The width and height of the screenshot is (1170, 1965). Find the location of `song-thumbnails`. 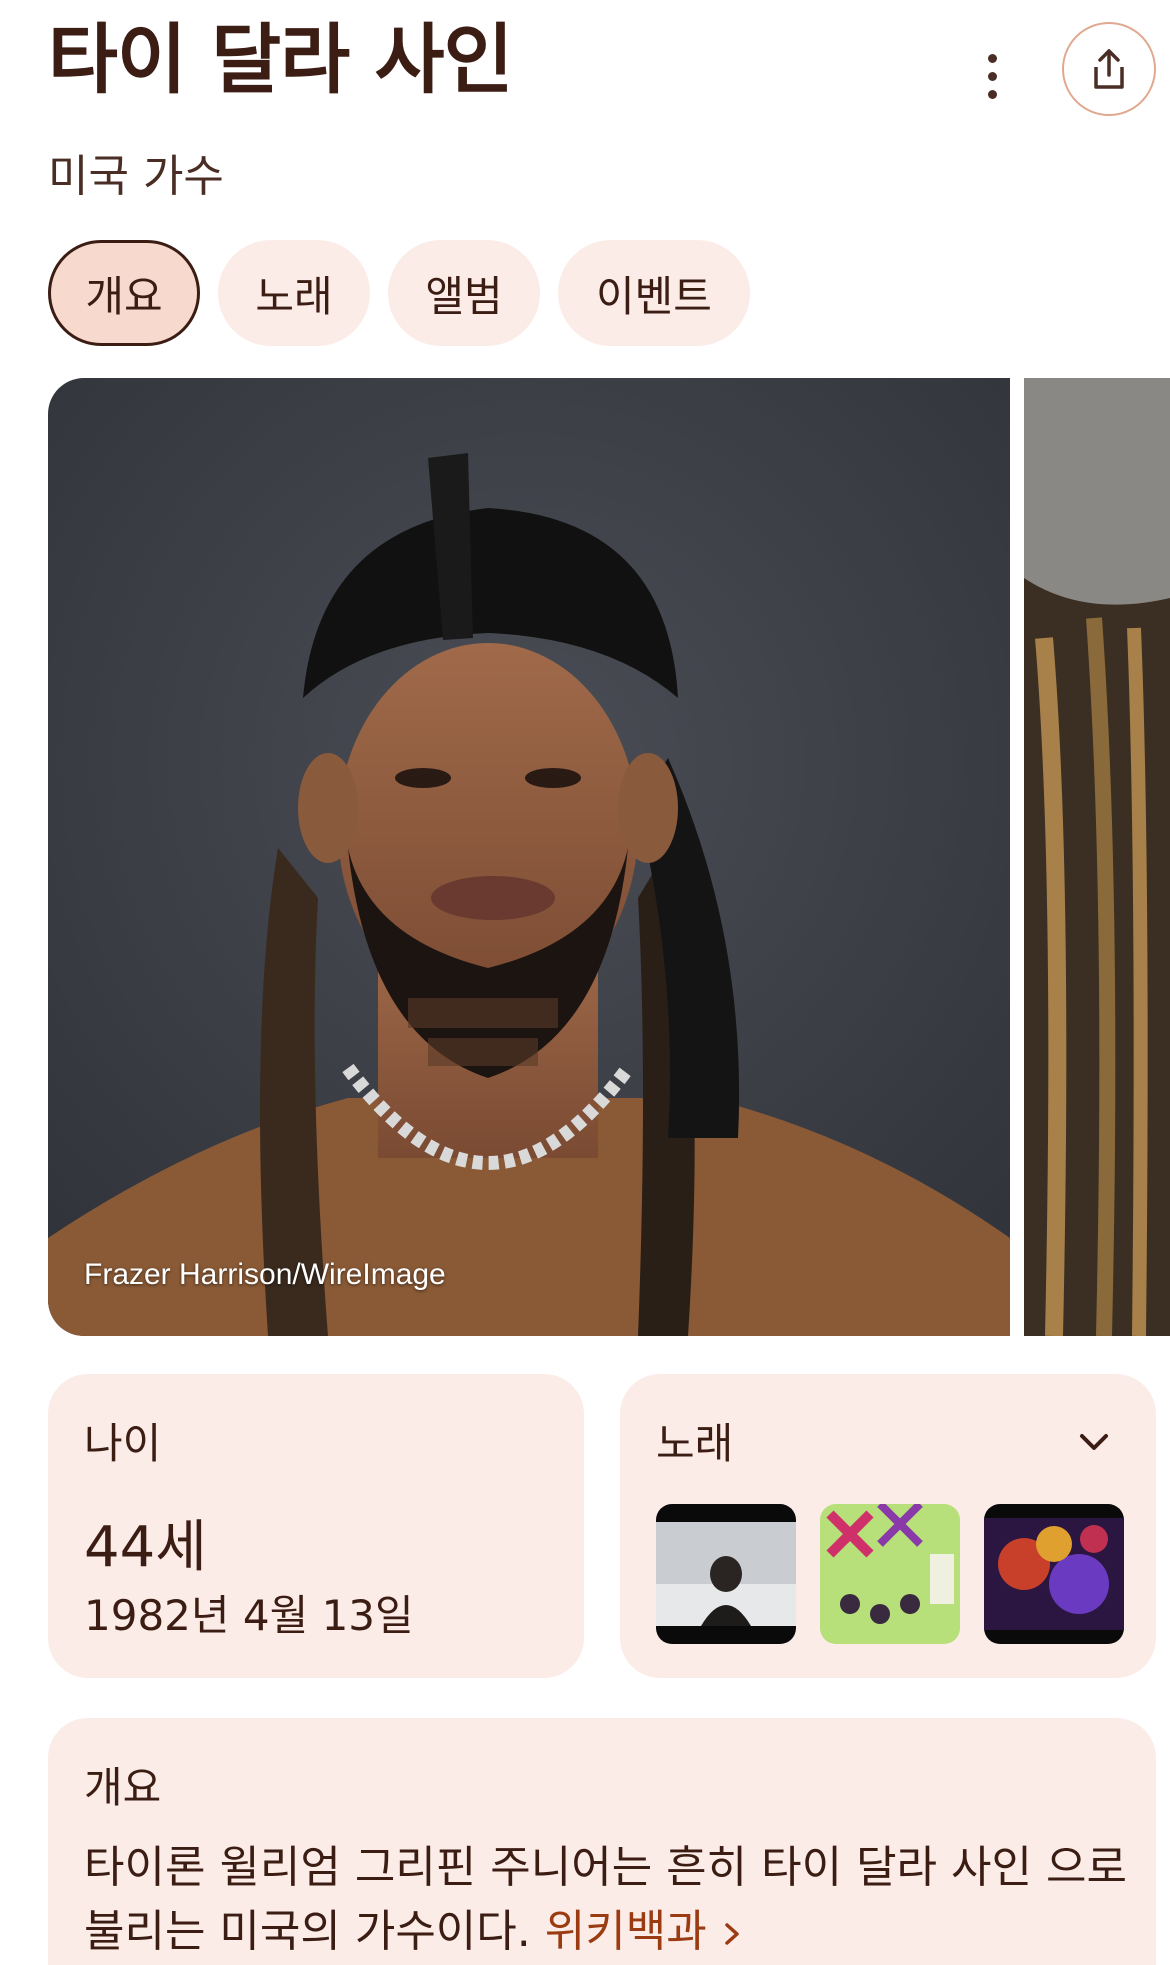

song-thumbnails is located at coordinates (890, 1574).